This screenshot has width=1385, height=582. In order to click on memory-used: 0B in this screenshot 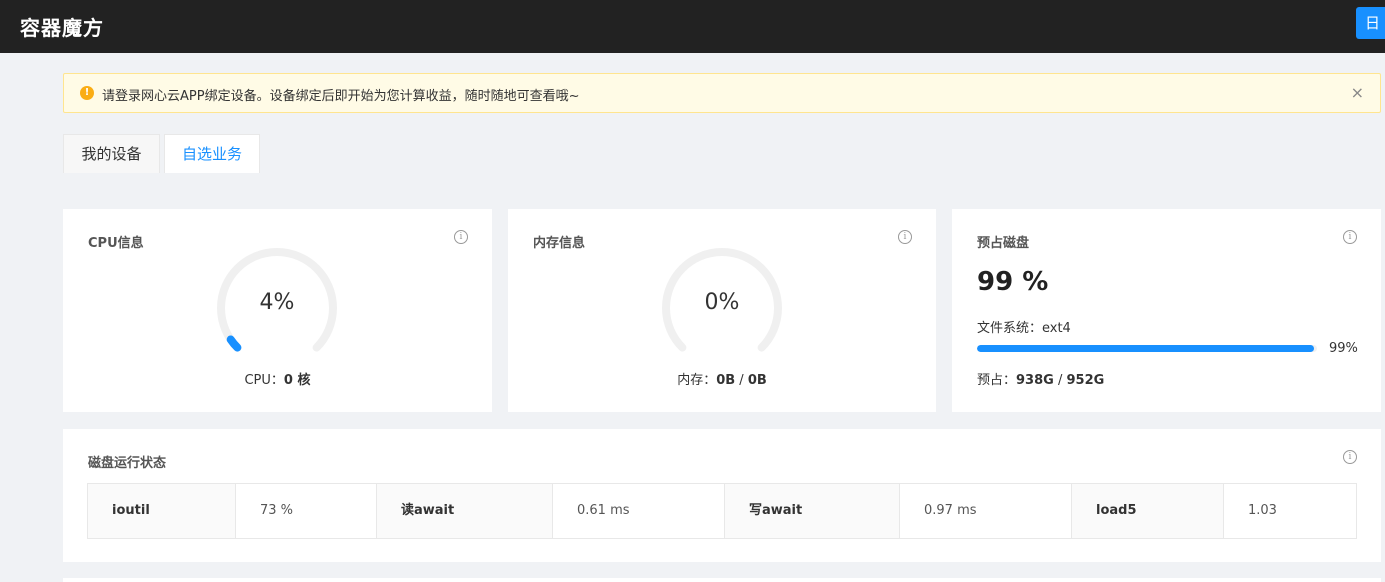, I will do `click(726, 380)`.